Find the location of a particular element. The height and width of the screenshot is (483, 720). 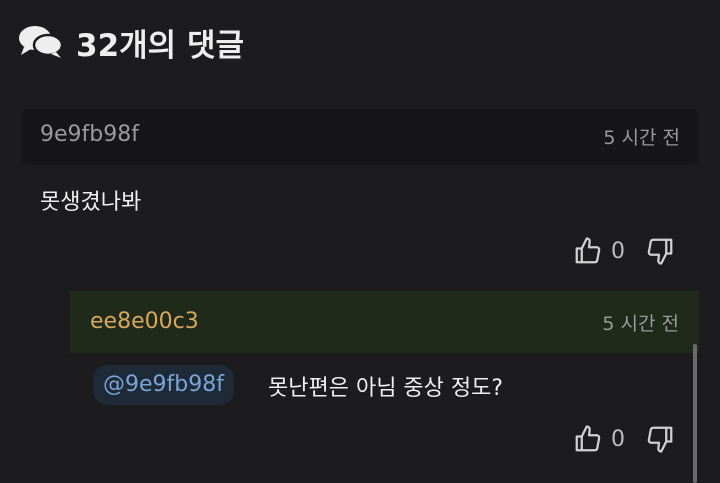

comment-vote-bar: 0 is located at coordinates (624, 251).